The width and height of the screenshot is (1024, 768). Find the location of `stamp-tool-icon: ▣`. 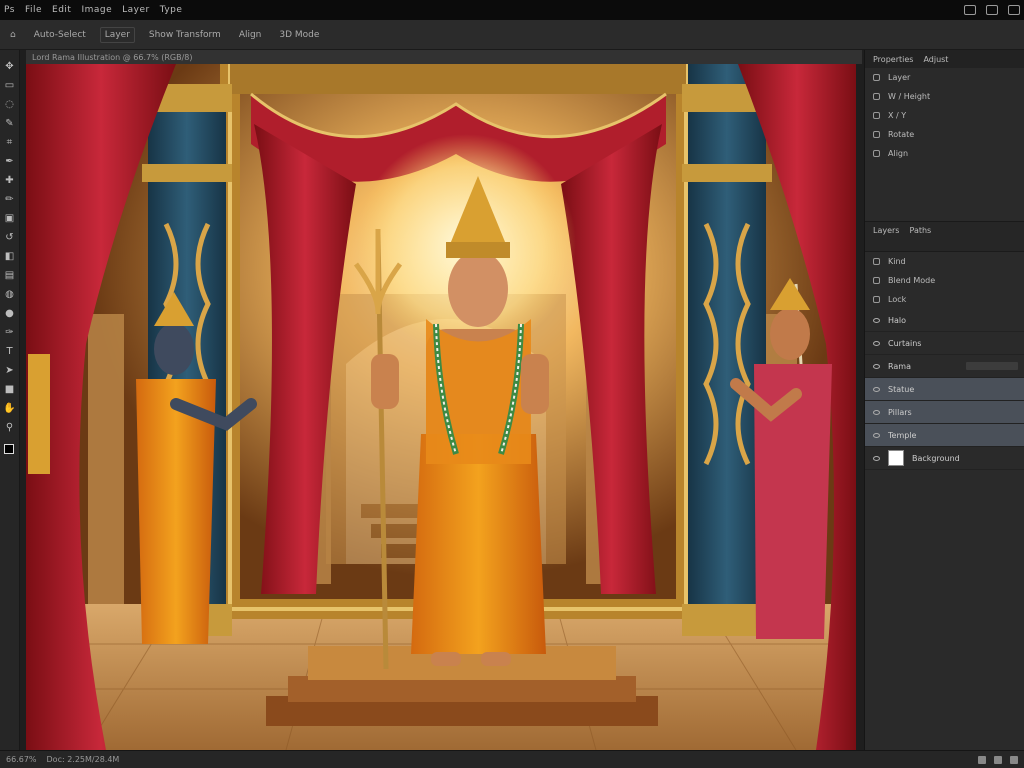

stamp-tool-icon: ▣ is located at coordinates (10, 218).